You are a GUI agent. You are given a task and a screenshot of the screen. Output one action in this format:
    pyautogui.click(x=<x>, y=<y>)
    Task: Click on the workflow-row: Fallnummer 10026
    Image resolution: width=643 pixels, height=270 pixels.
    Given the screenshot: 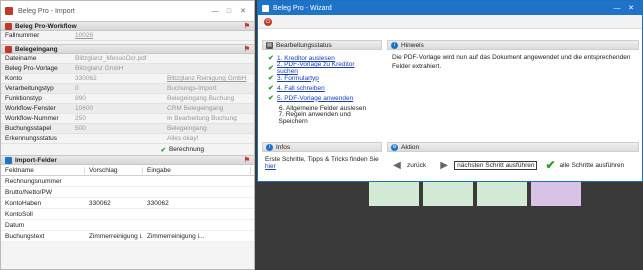 What is the action you would take?
    pyautogui.click(x=127, y=36)
    